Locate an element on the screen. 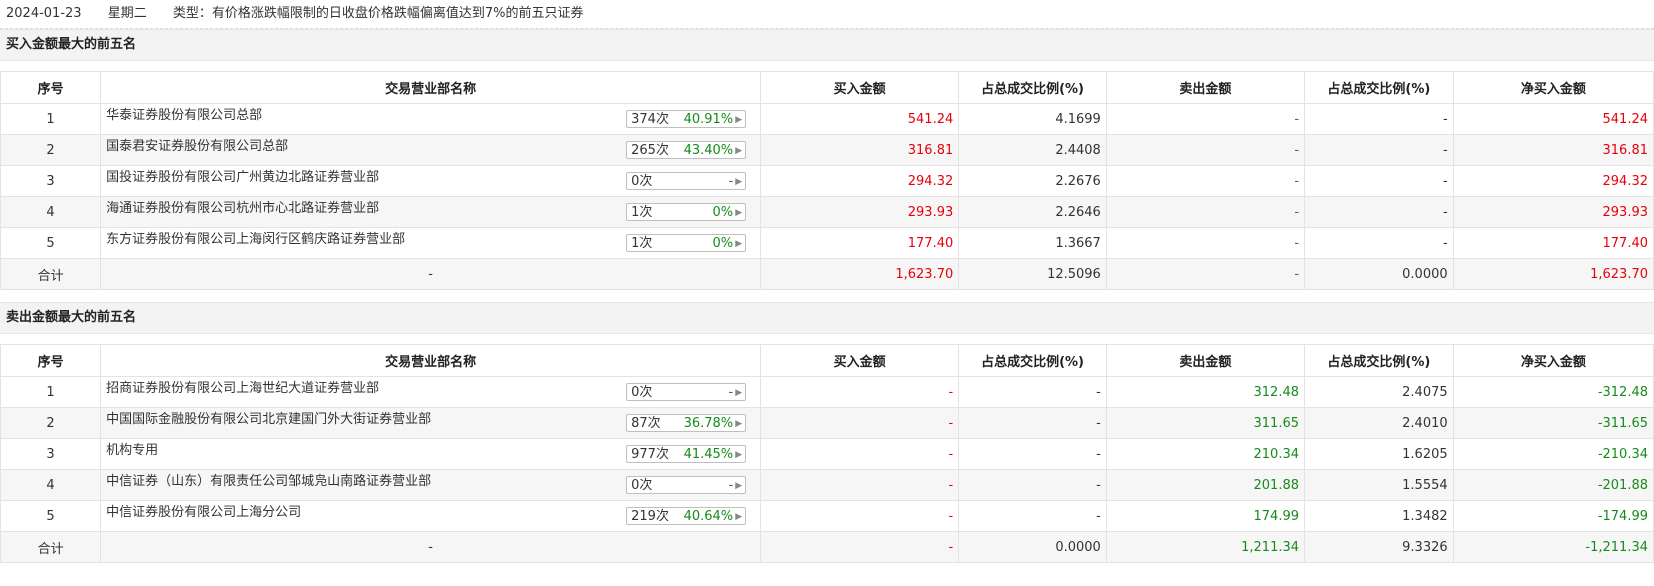 The width and height of the screenshot is (1654, 586). sell-section-title: 卖出金额最大的前五名 is located at coordinates (827, 318).